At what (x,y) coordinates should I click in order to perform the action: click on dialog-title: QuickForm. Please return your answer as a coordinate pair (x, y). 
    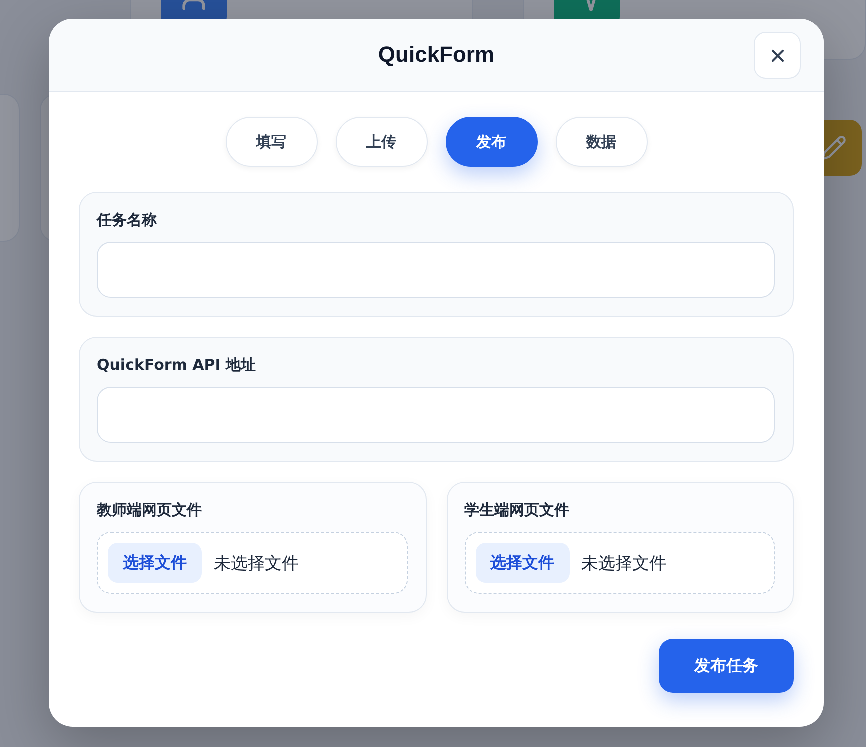
    Looking at the image, I should click on (436, 55).